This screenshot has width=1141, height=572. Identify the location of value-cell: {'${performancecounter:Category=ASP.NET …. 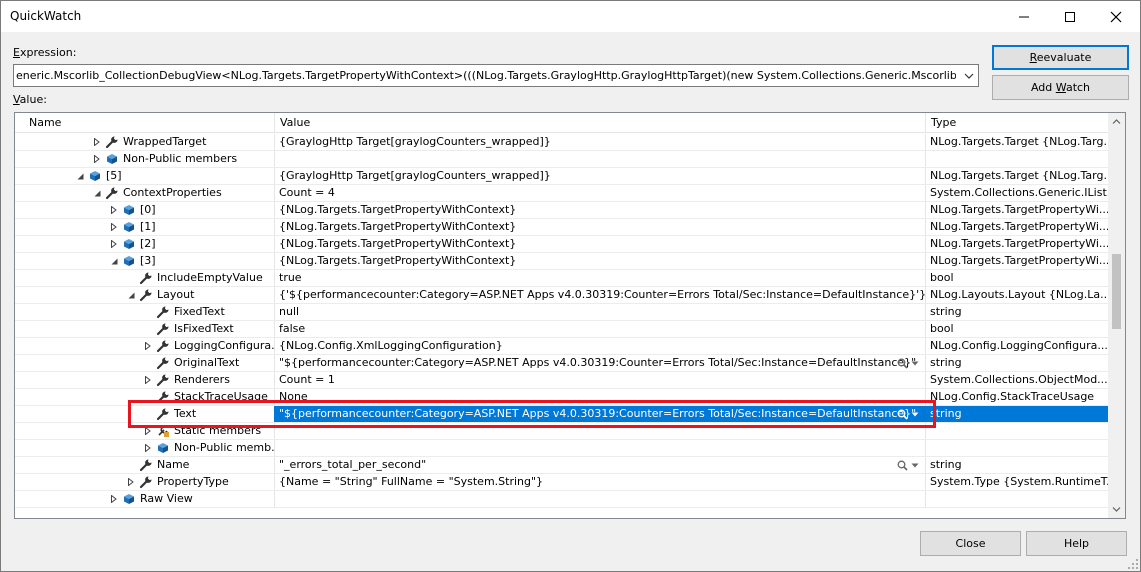
(600, 295).